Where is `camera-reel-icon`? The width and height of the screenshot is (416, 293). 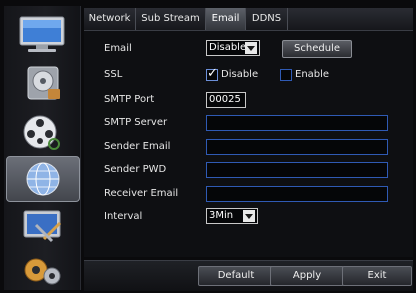
camera-reel-icon is located at coordinates (41, 132).